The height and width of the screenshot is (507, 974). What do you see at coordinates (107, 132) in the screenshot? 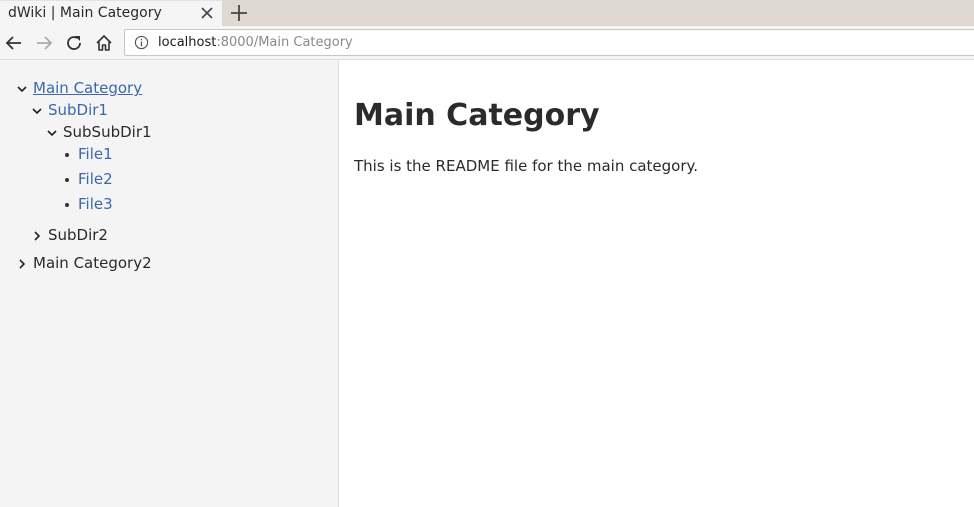
I see `tree-item-subsubdir1: SubSubDir1` at bounding box center [107, 132].